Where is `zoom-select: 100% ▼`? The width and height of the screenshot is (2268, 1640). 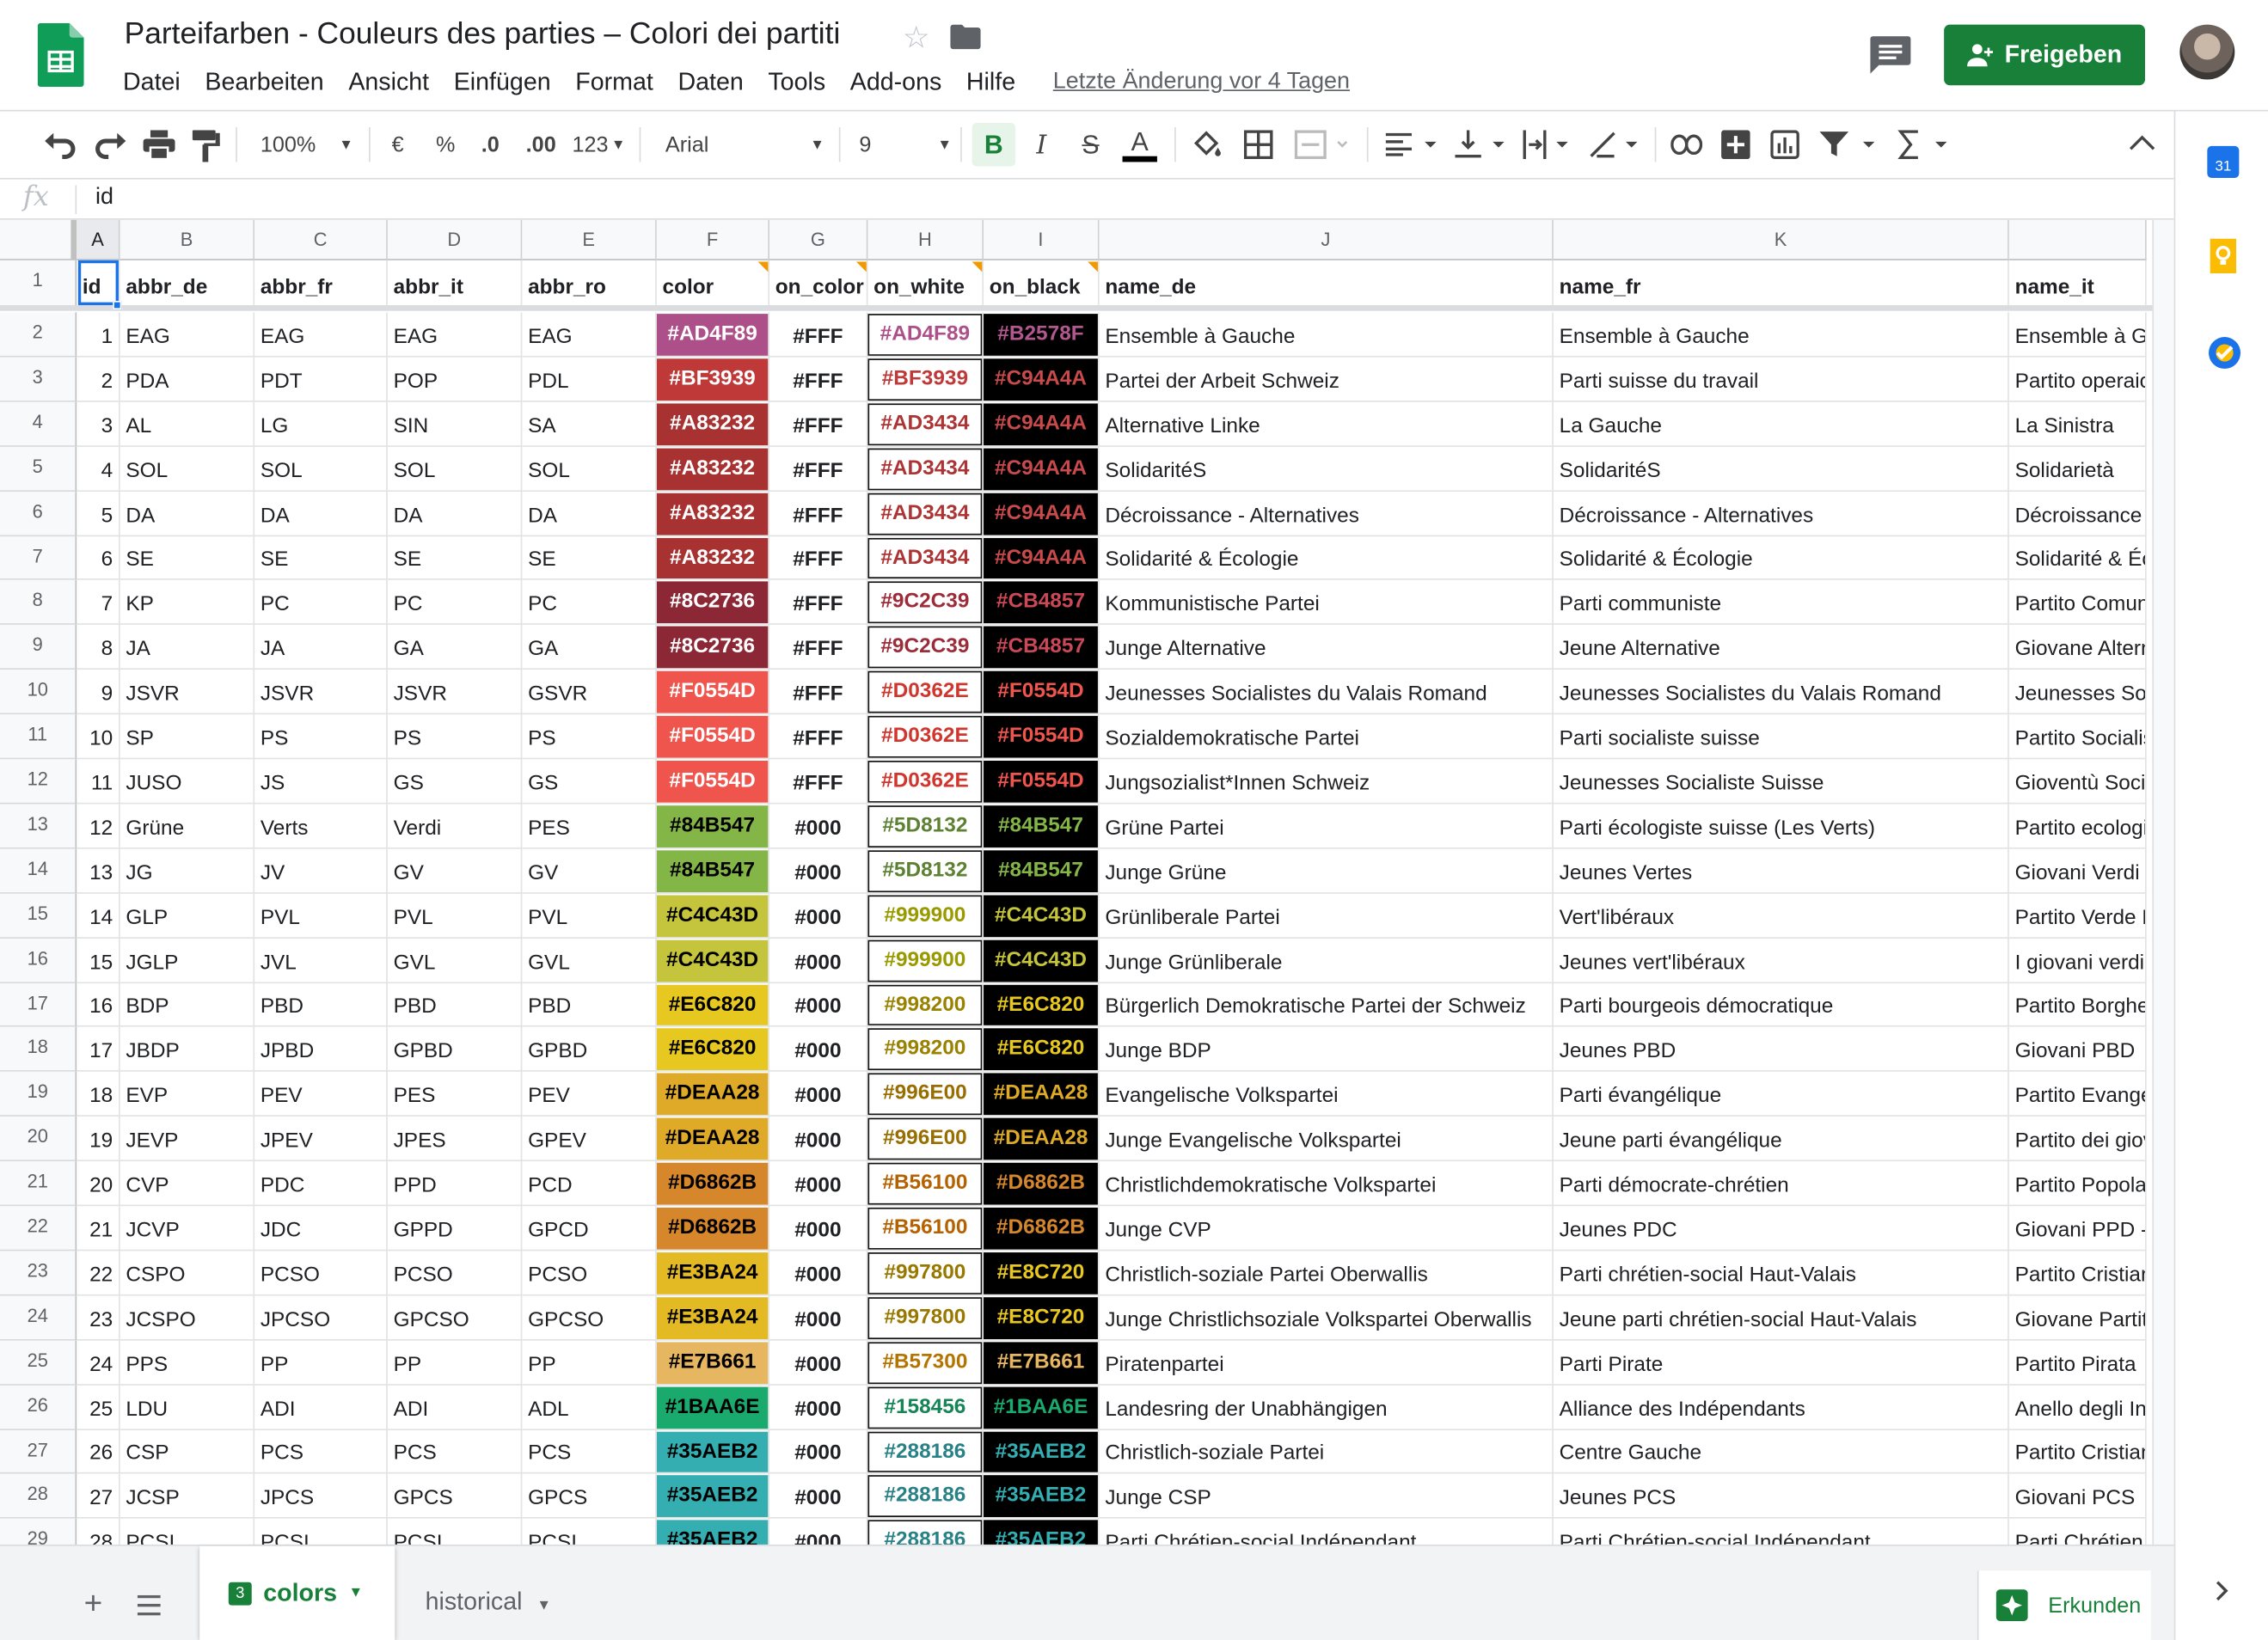 zoom-select: 100% ▼ is located at coordinates (311, 144).